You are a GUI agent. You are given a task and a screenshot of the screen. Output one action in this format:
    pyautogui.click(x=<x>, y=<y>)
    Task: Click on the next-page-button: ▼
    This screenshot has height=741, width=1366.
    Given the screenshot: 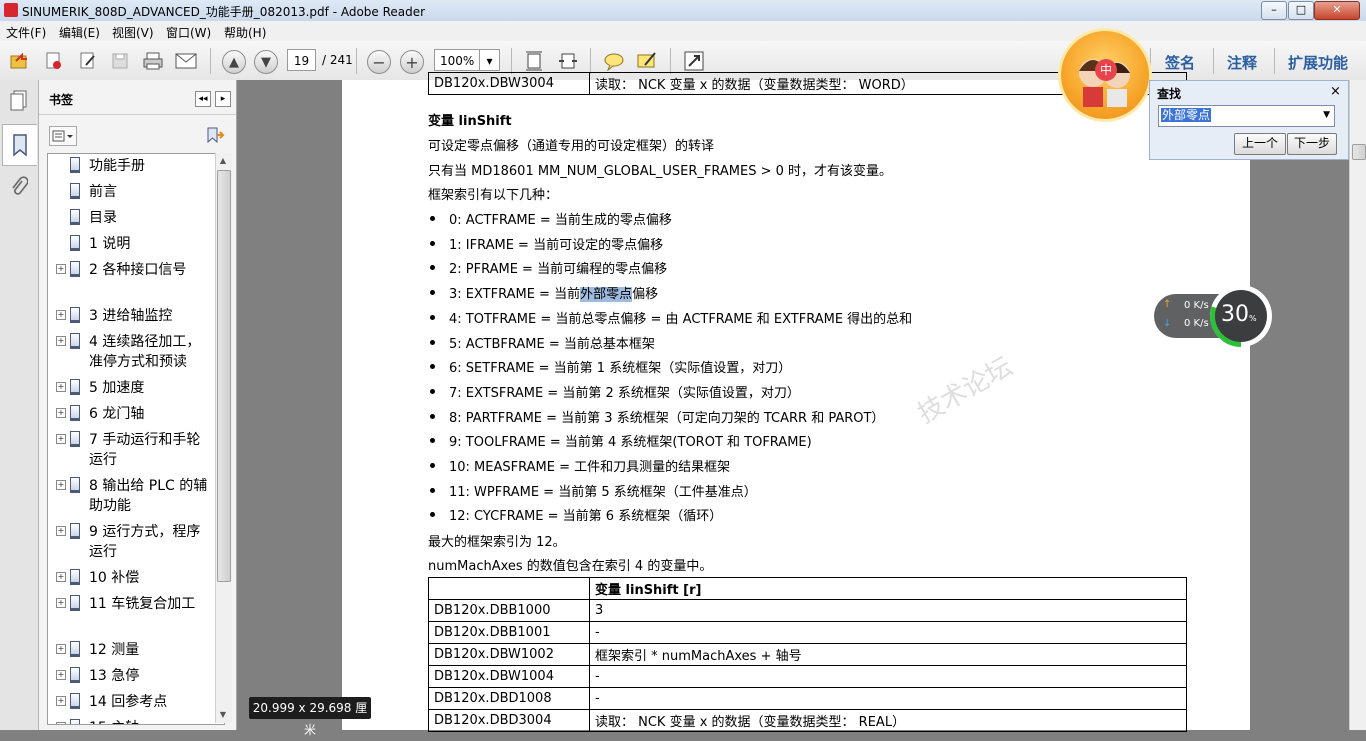 What is the action you would take?
    pyautogui.click(x=266, y=62)
    